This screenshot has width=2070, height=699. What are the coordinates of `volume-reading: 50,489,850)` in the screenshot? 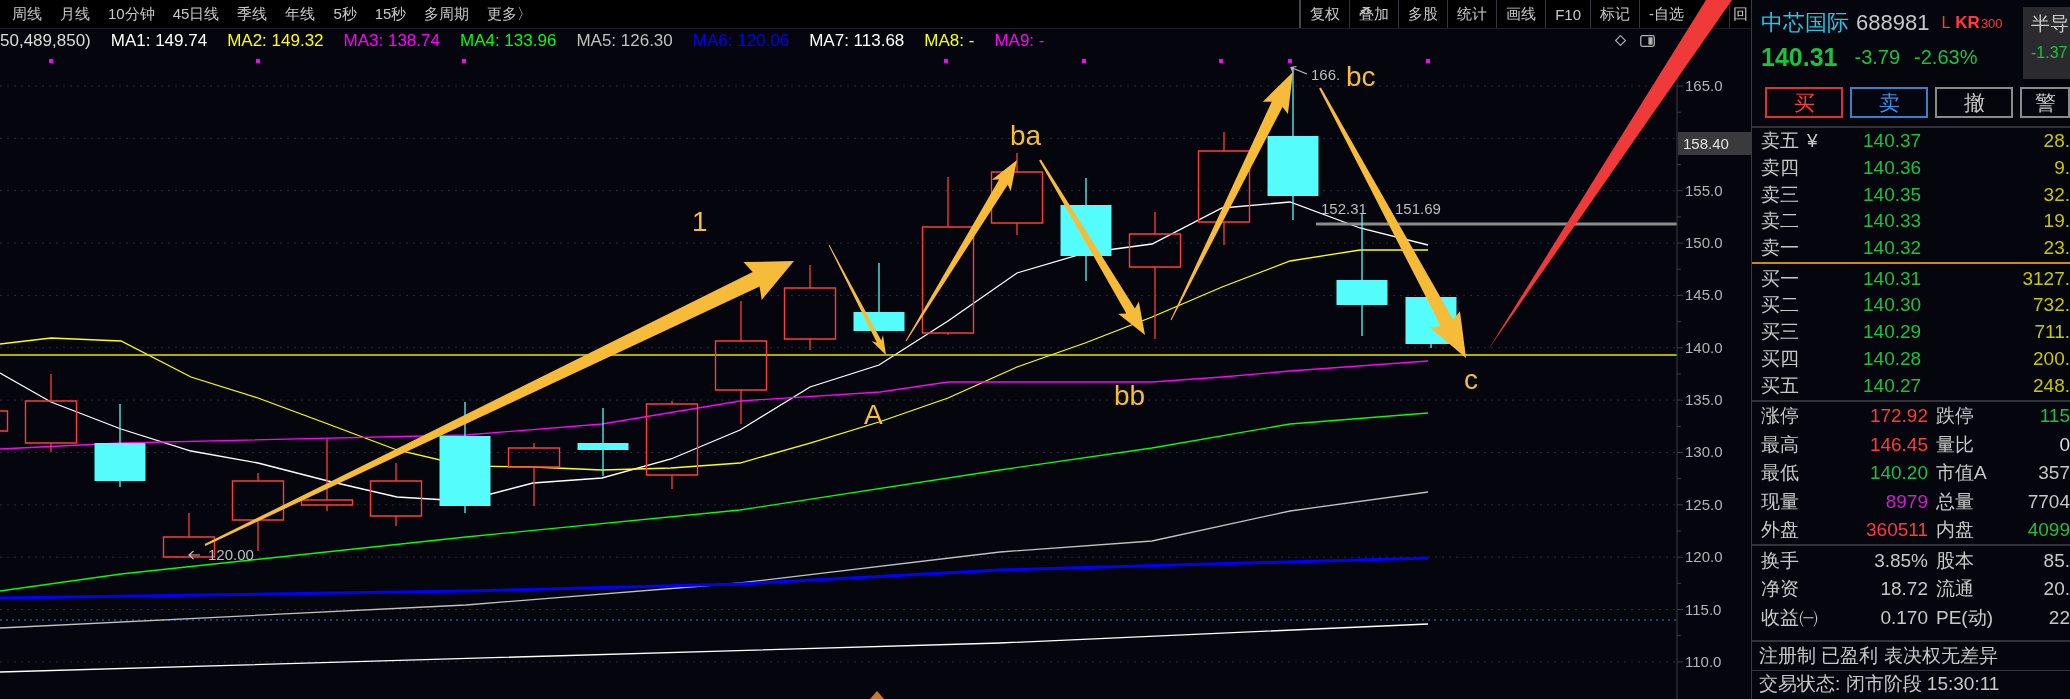 It's located at (45, 40).